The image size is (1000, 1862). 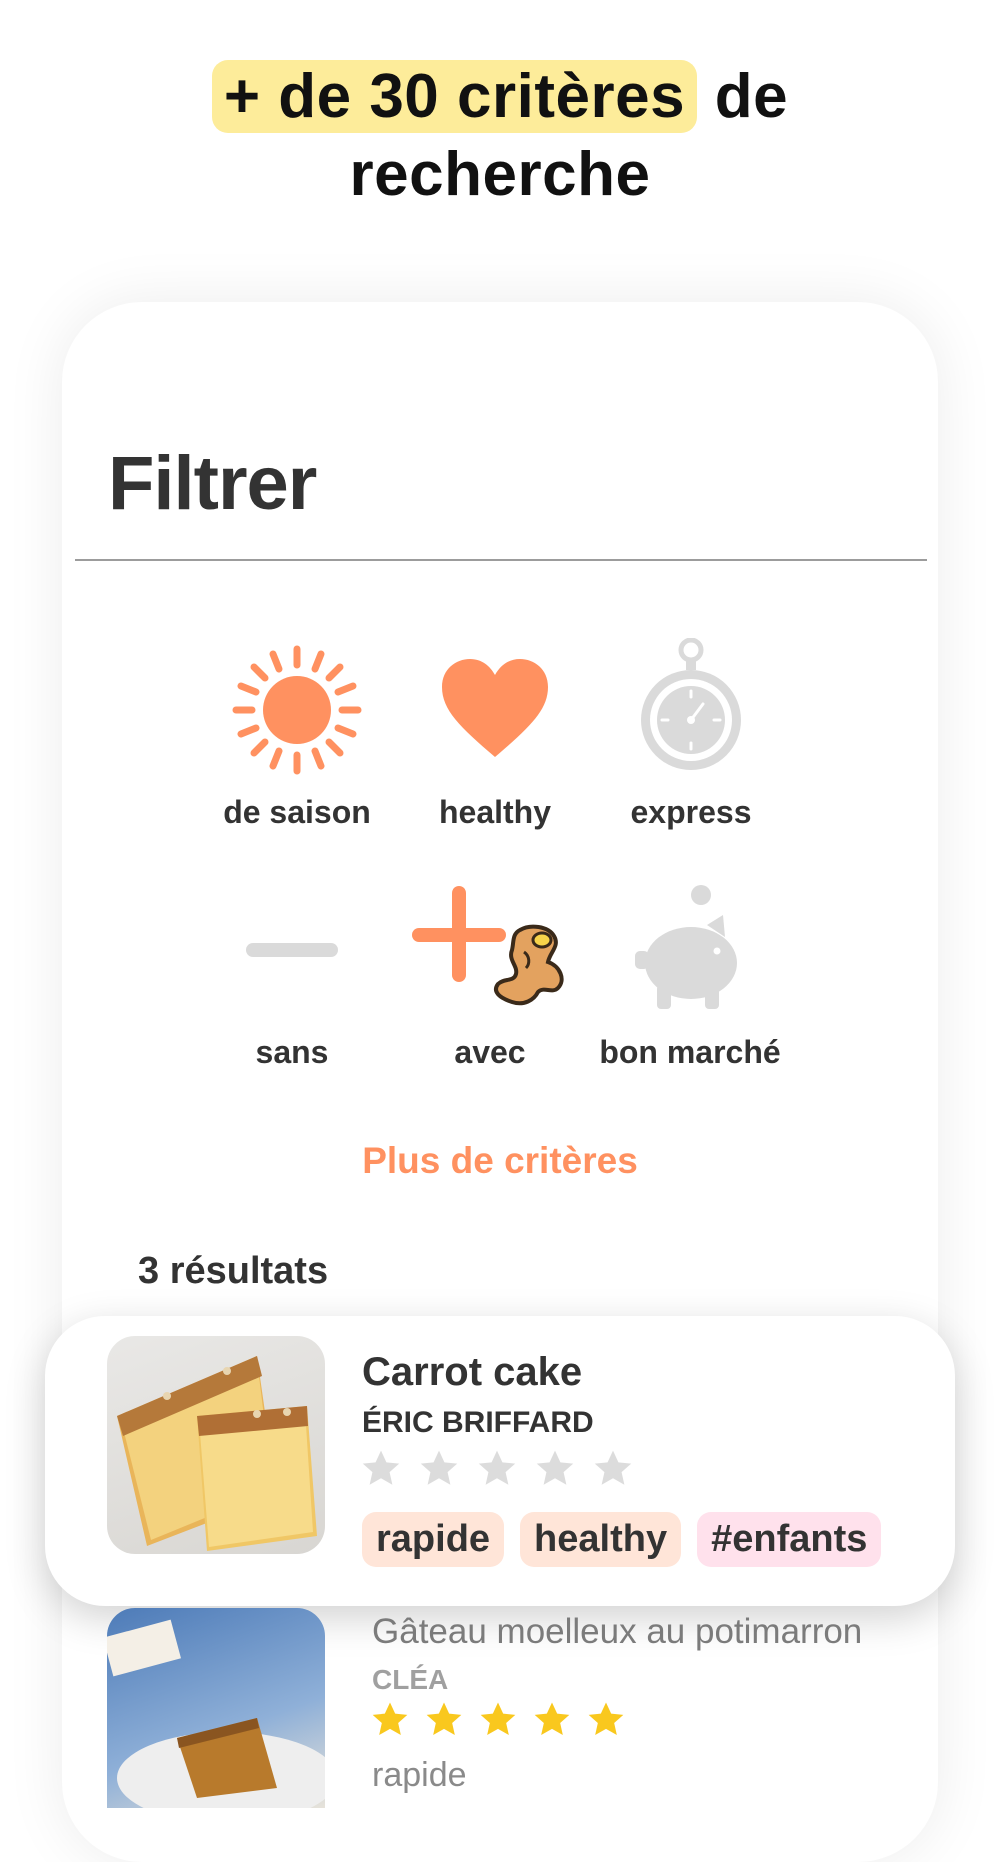 What do you see at coordinates (292, 1052) in the screenshot?
I see `filter-label: sans` at bounding box center [292, 1052].